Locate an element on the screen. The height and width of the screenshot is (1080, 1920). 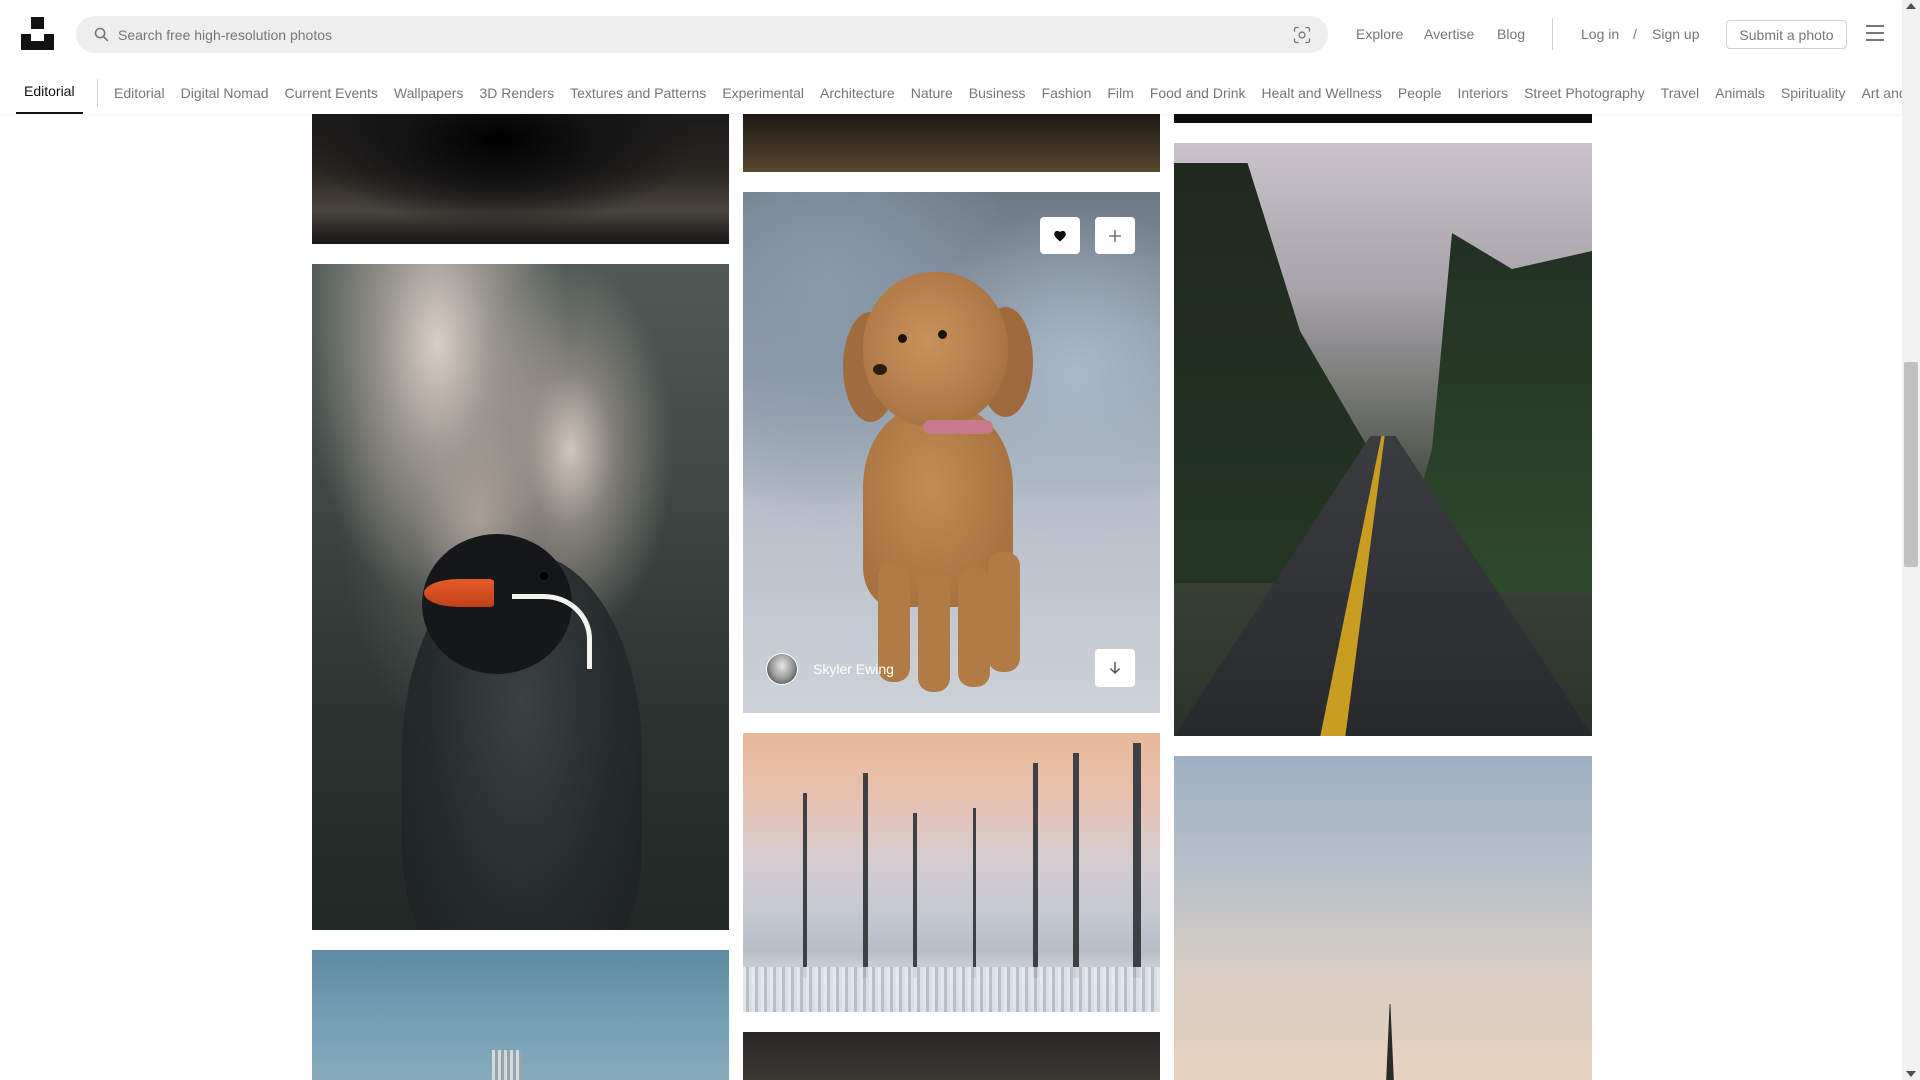
download-button is located at coordinates (1115, 668).